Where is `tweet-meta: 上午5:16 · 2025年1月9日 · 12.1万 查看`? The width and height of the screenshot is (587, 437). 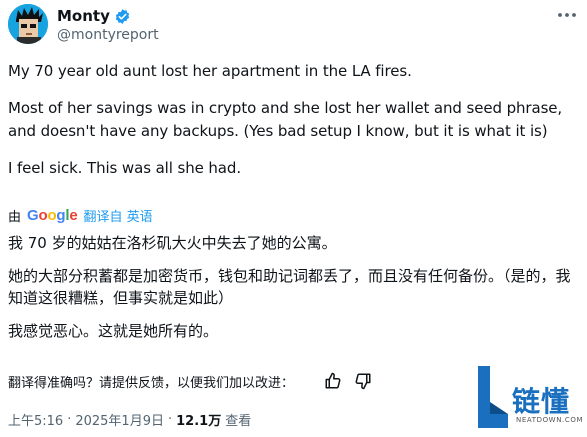
tweet-meta: 上午5:16 · 2025年1月9日 · 12.1万 查看 is located at coordinates (129, 419).